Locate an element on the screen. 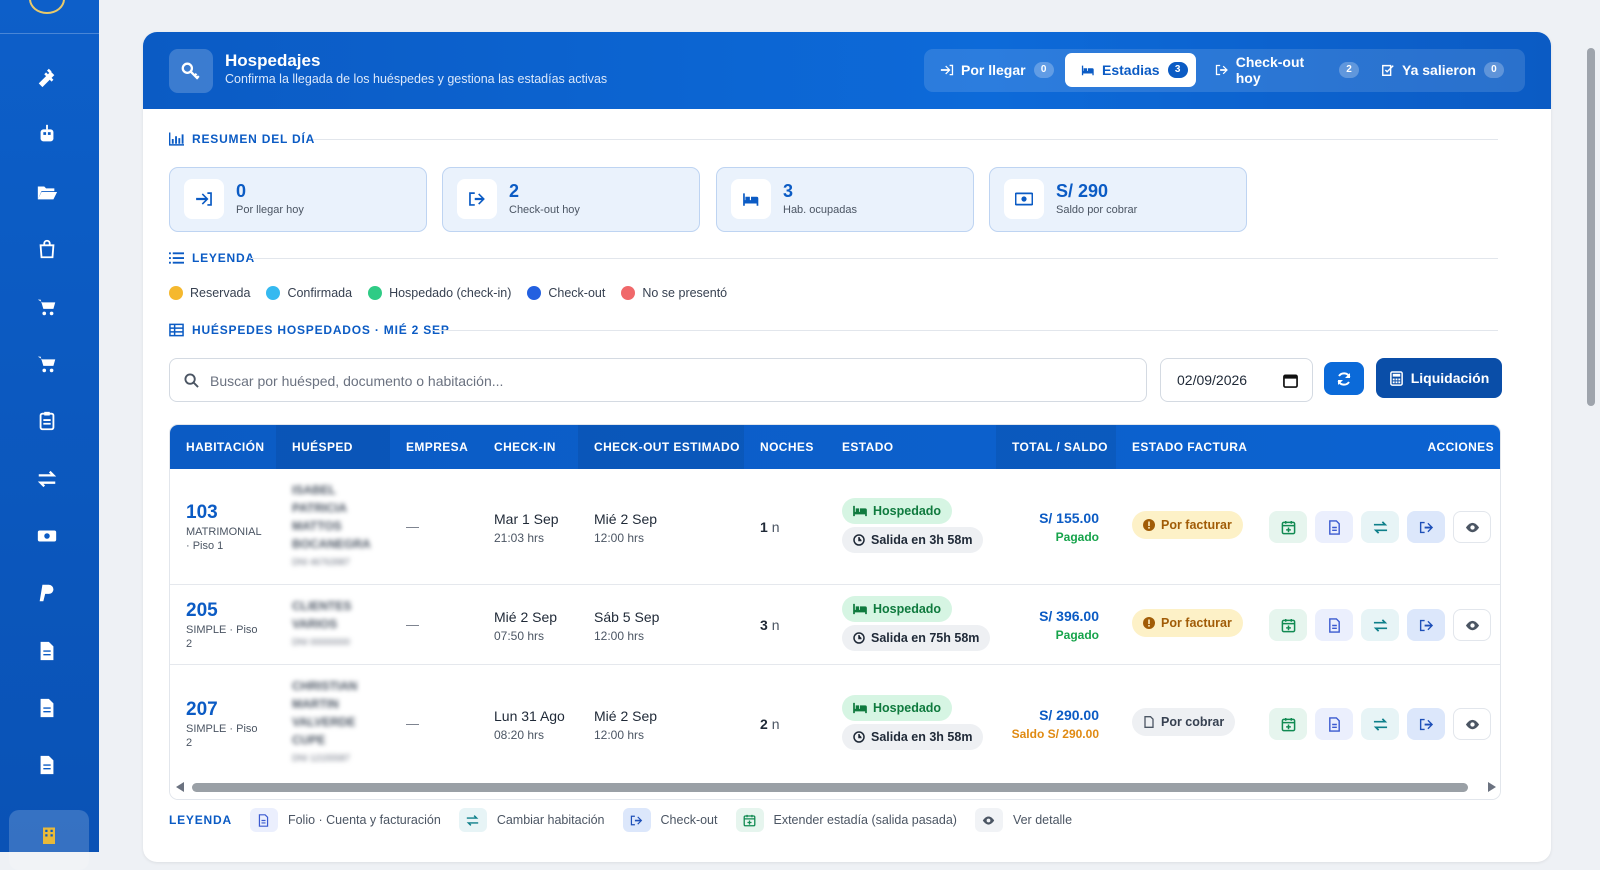 The image size is (1600, 870). refresh-button is located at coordinates (1344, 378).